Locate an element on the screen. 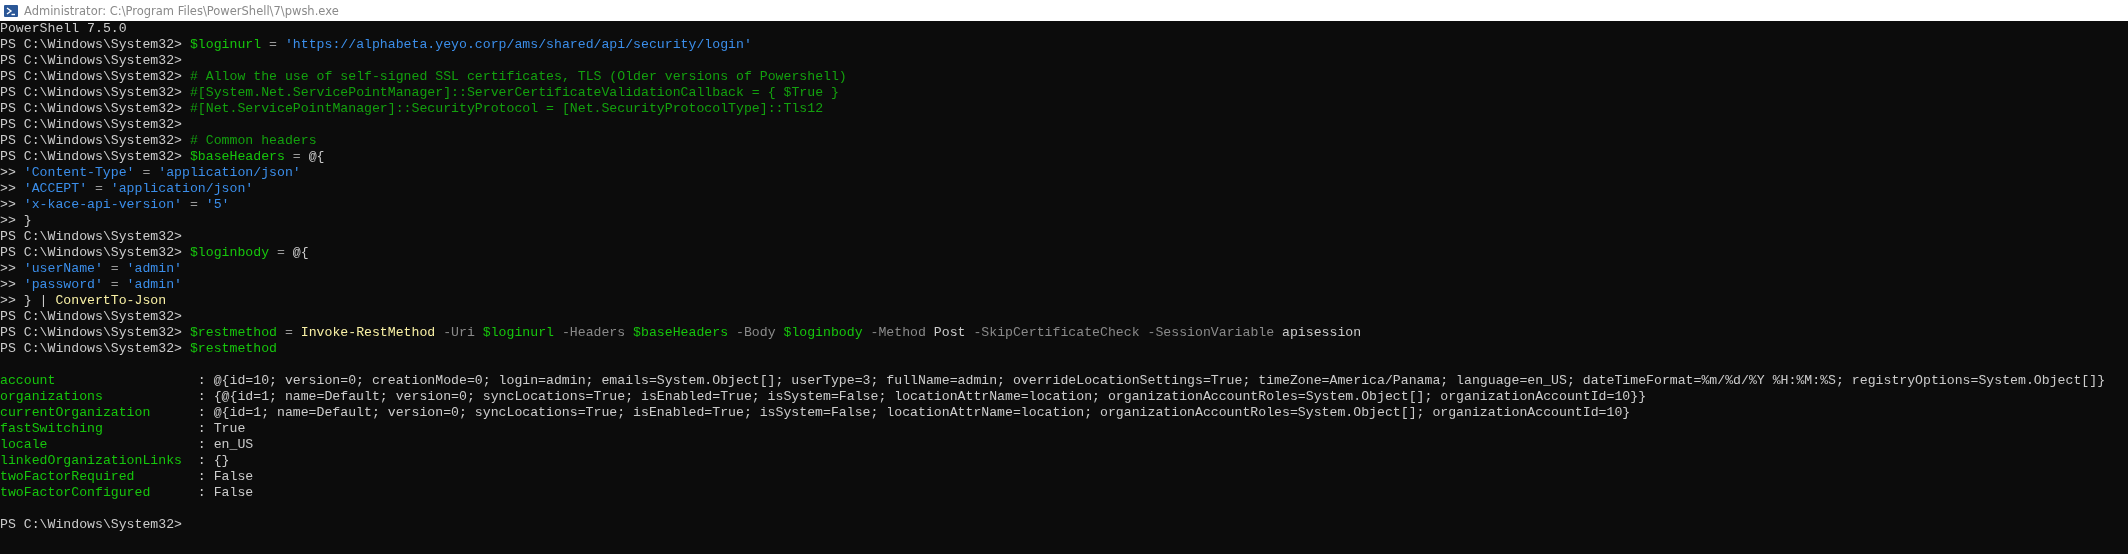 This screenshot has height=554, width=2128. property-name: currentOrganization is located at coordinates (76, 413).